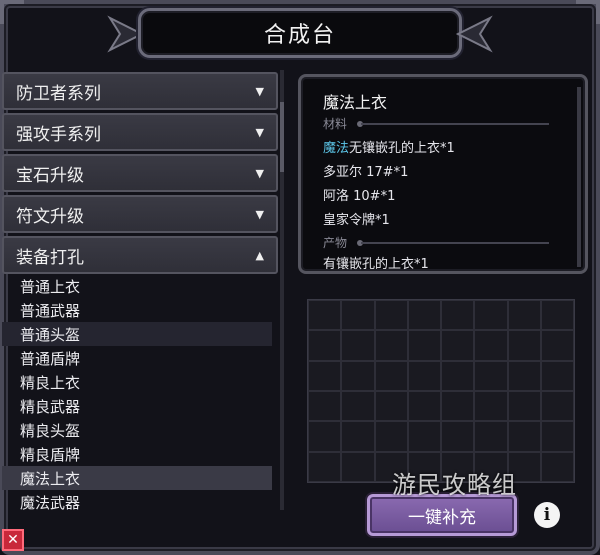  I want to click on auto-fill-button: 一键补充, so click(442, 515).